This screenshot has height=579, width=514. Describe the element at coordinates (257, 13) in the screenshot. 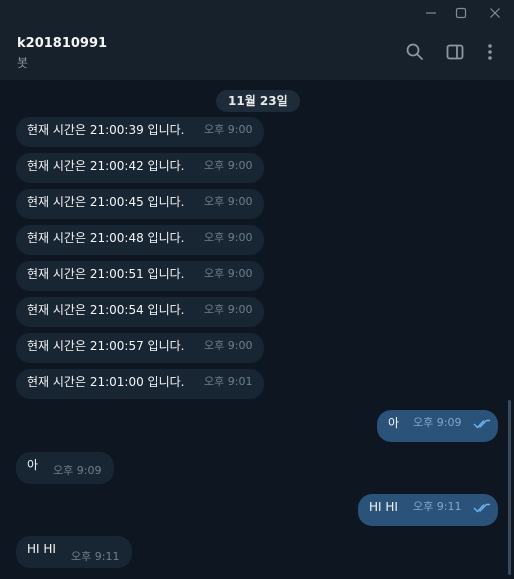

I see `window-titlebar` at that location.